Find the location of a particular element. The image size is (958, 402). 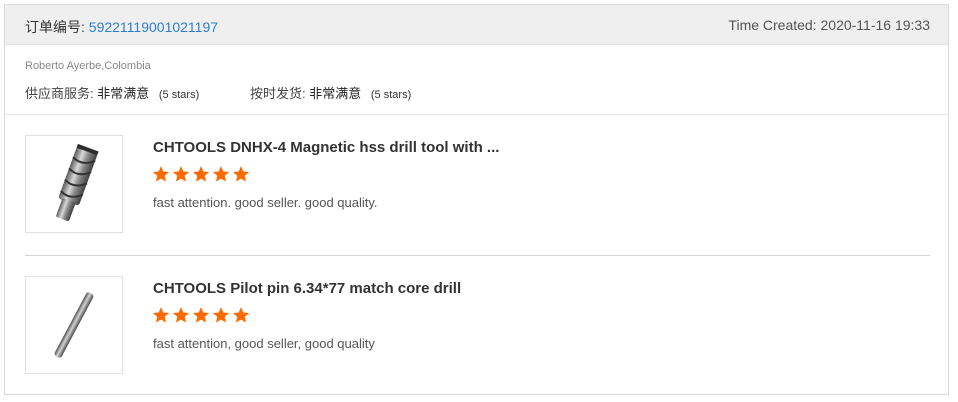

item-divider is located at coordinates (477, 255).